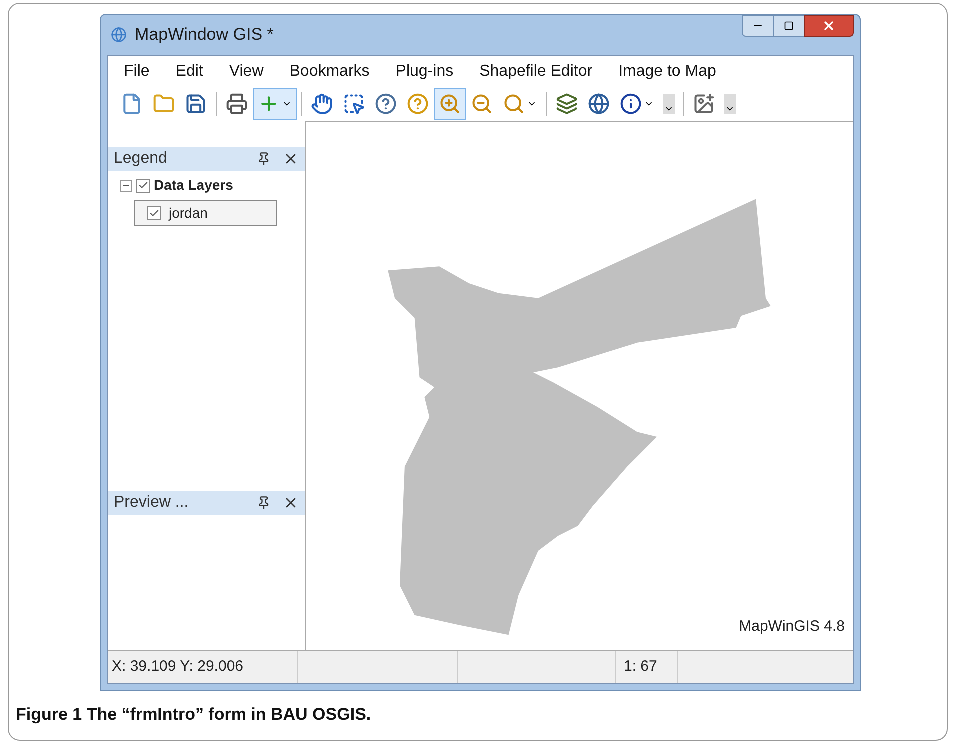  I want to click on menu-item: Shapefile Editor, so click(536, 72).